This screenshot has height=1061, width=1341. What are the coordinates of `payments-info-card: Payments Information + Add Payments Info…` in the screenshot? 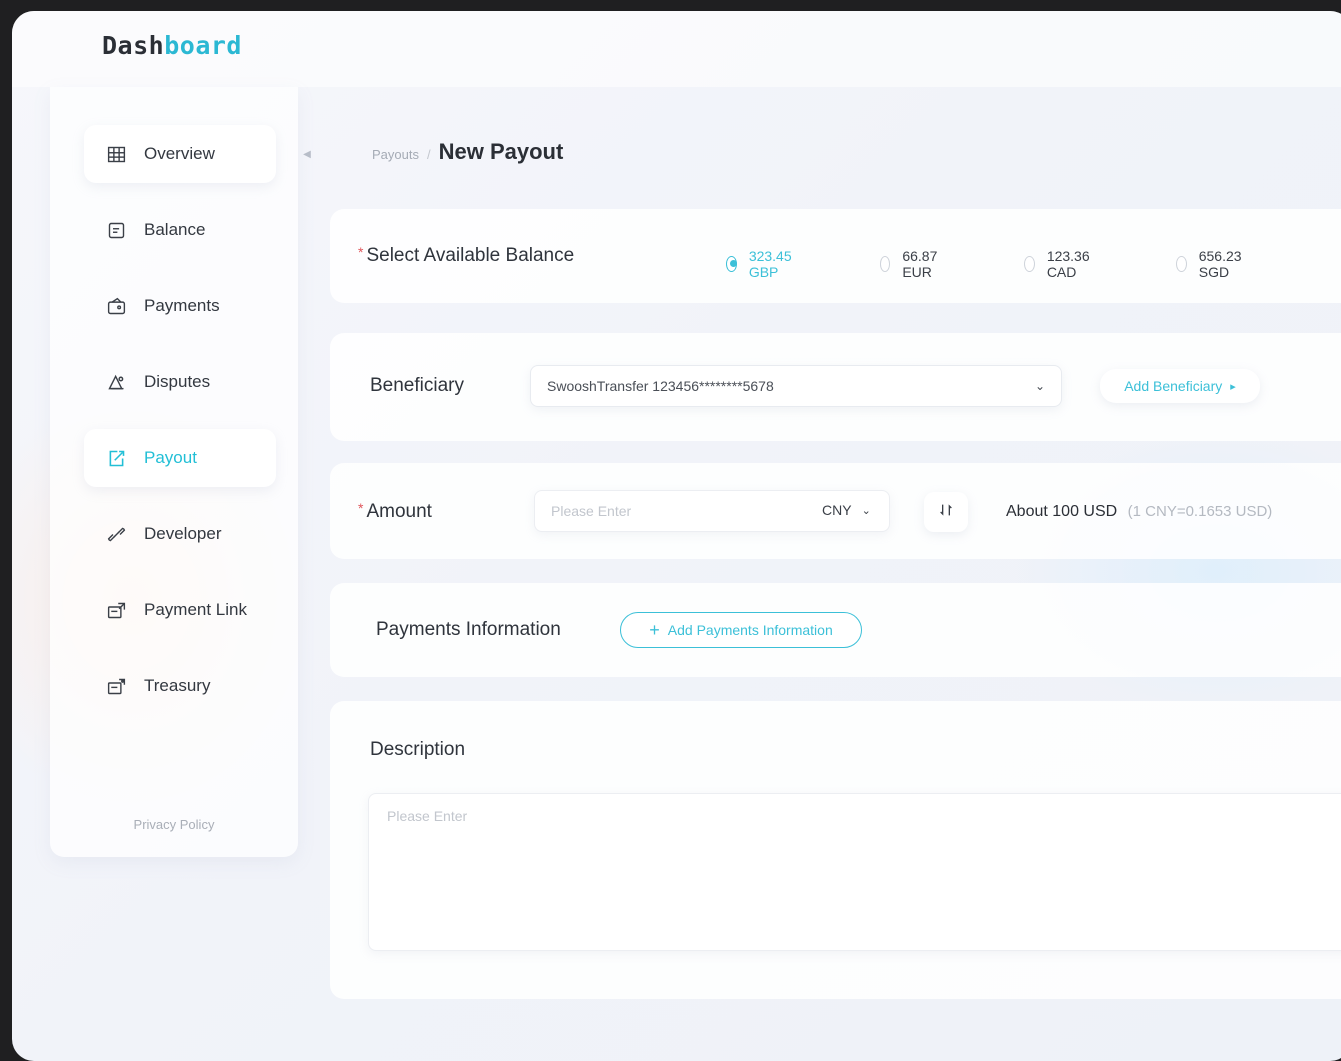 It's located at (835, 630).